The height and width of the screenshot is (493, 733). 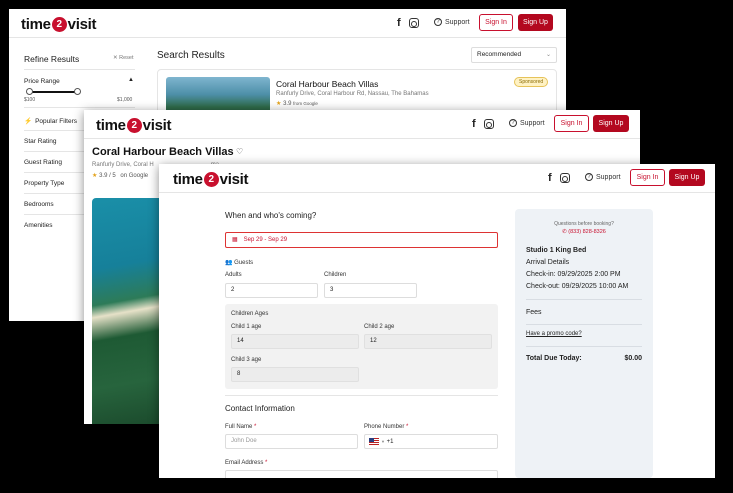 I want to click on price-slider-min-handle, so click(x=29, y=91).